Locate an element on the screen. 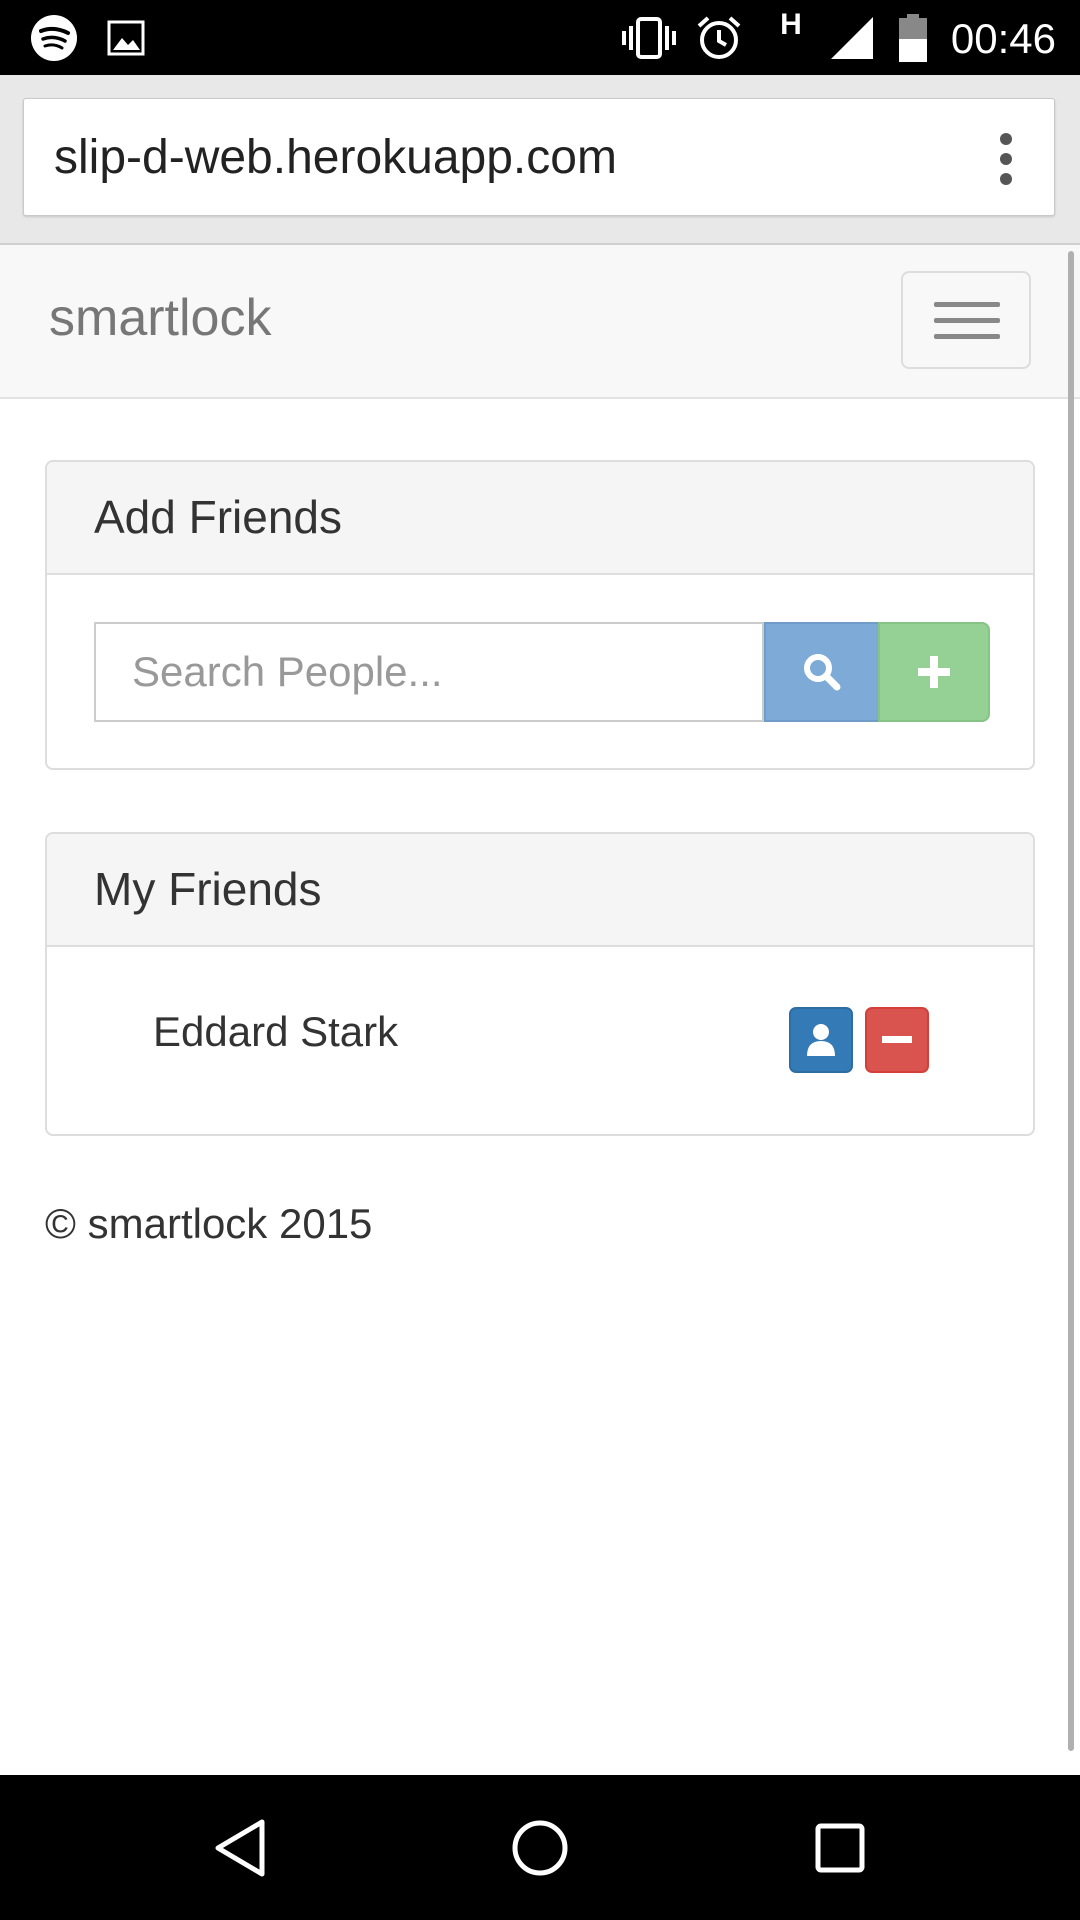 The width and height of the screenshot is (1080, 1920). add-friends-panel: Add Friends is located at coordinates (540, 615).